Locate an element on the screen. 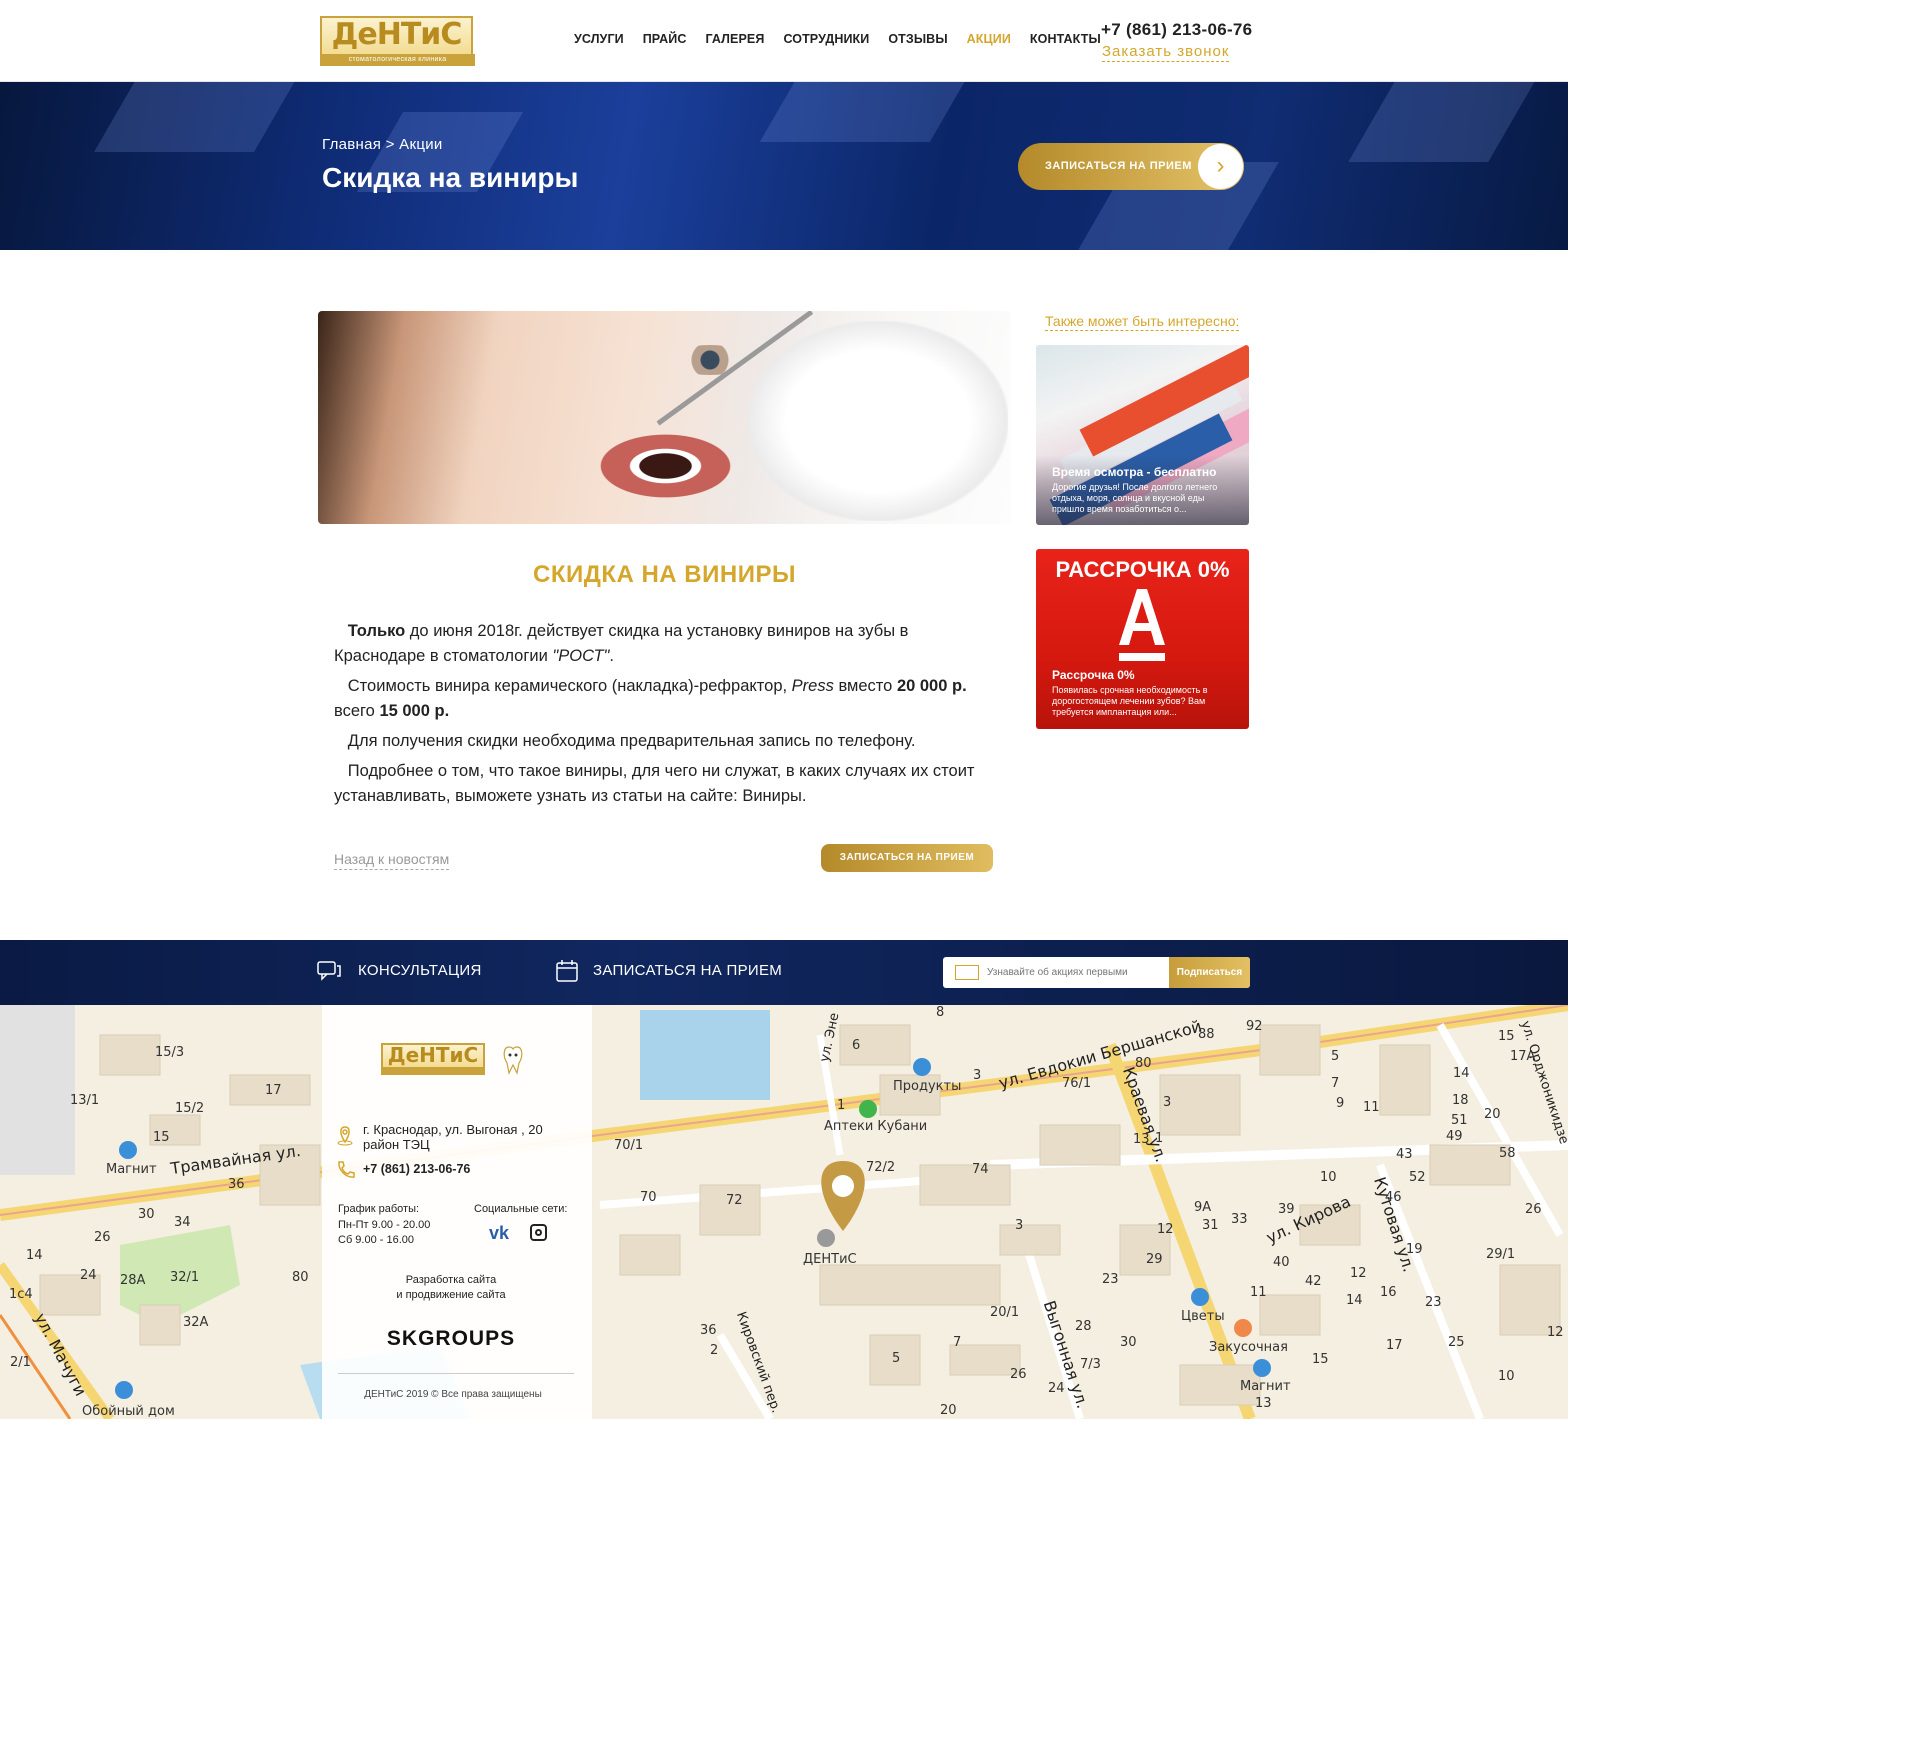 This screenshot has height=1738, width=1920. chat-icon is located at coordinates (329, 971).